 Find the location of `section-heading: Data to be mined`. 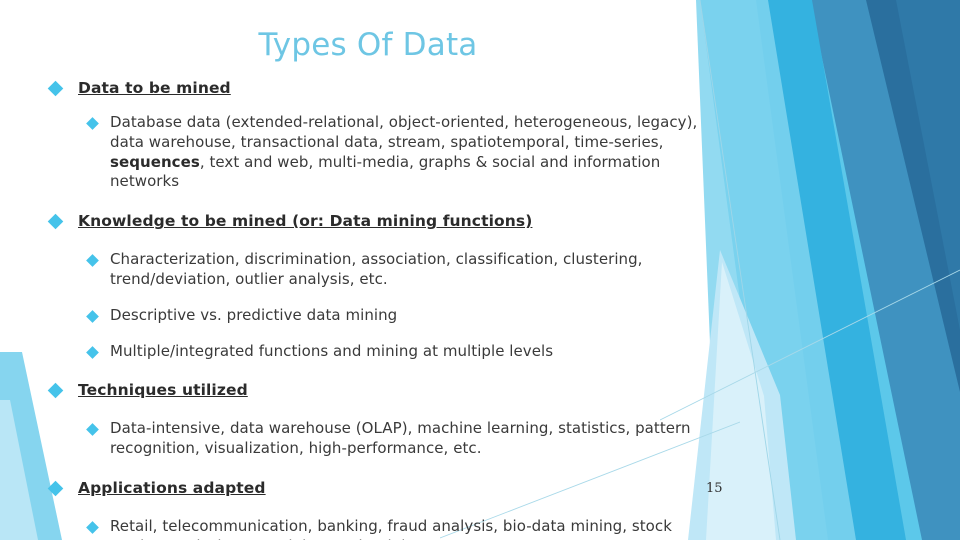

section-heading: Data to be mined is located at coordinates (154, 88).